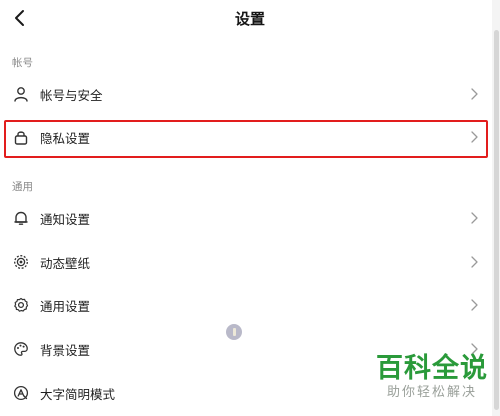  What do you see at coordinates (21, 349) in the screenshot?
I see `palette-icon` at bounding box center [21, 349].